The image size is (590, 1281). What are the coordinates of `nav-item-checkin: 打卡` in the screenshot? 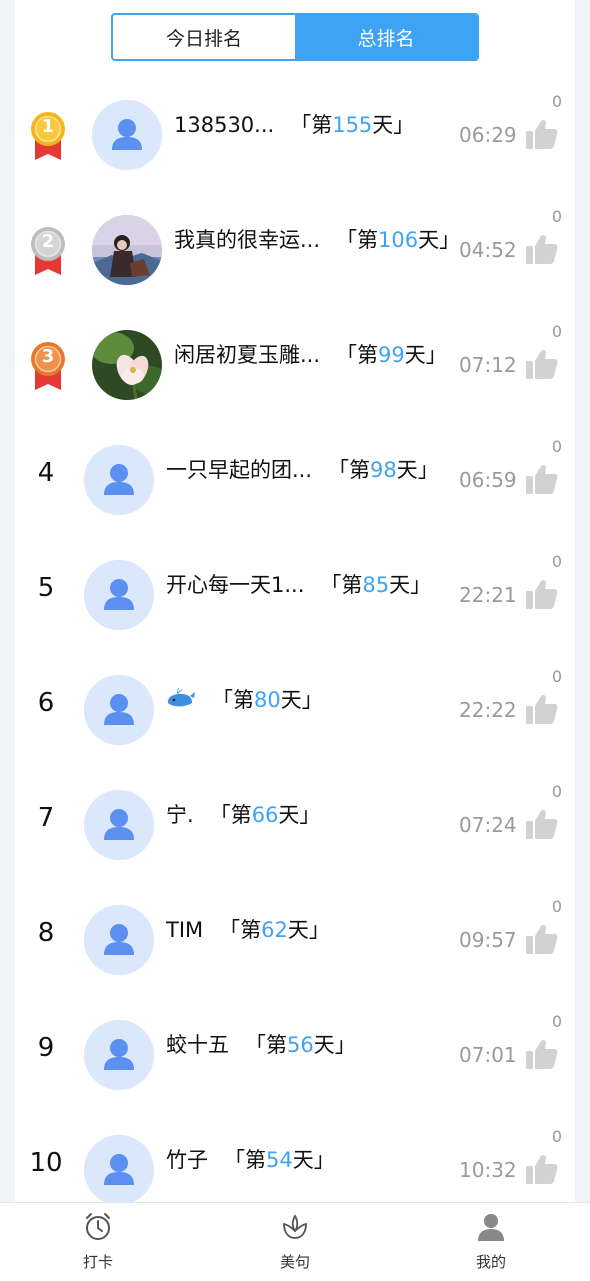 It's located at (98, 1242).